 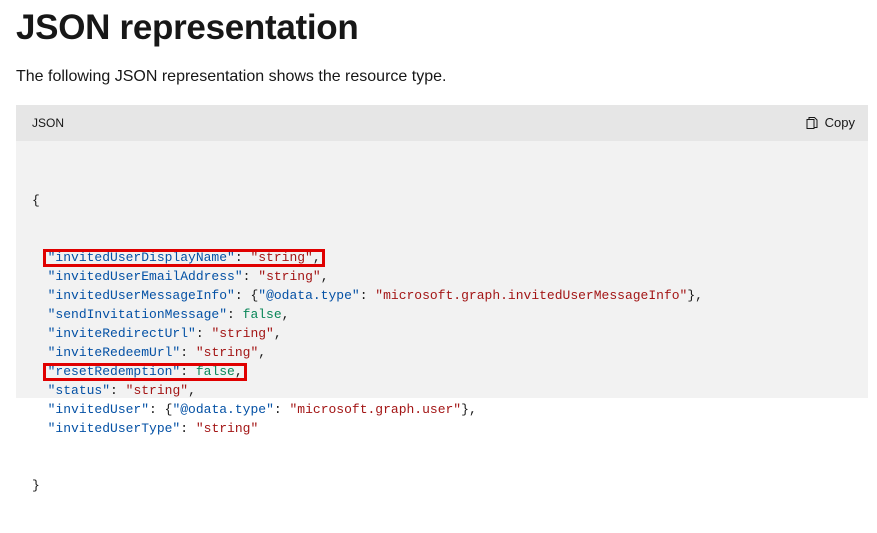 I want to click on page-title: JSON representation, so click(x=187, y=27).